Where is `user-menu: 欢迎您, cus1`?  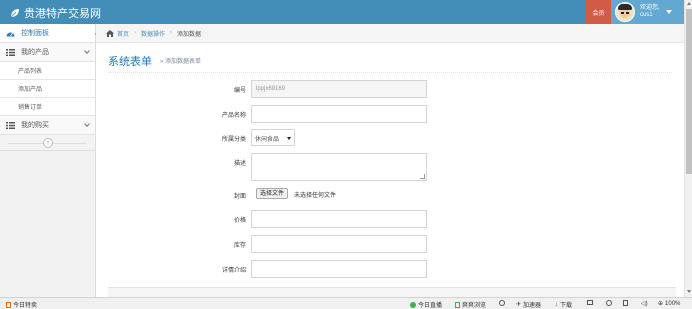 user-menu: 欢迎您, cus1 is located at coordinates (647, 12).